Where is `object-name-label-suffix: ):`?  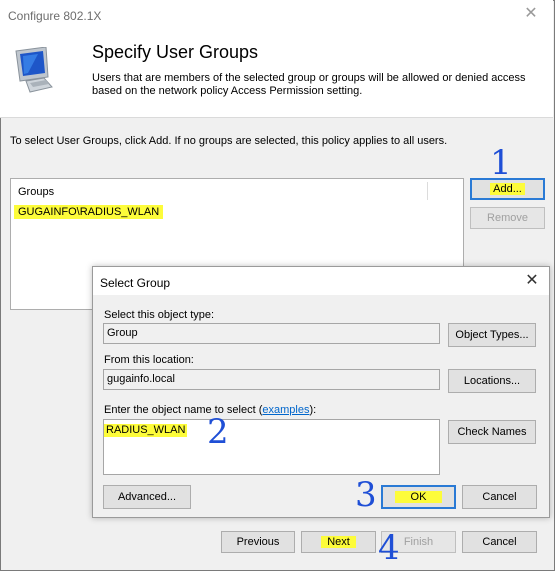 object-name-label-suffix: ): is located at coordinates (313, 410).